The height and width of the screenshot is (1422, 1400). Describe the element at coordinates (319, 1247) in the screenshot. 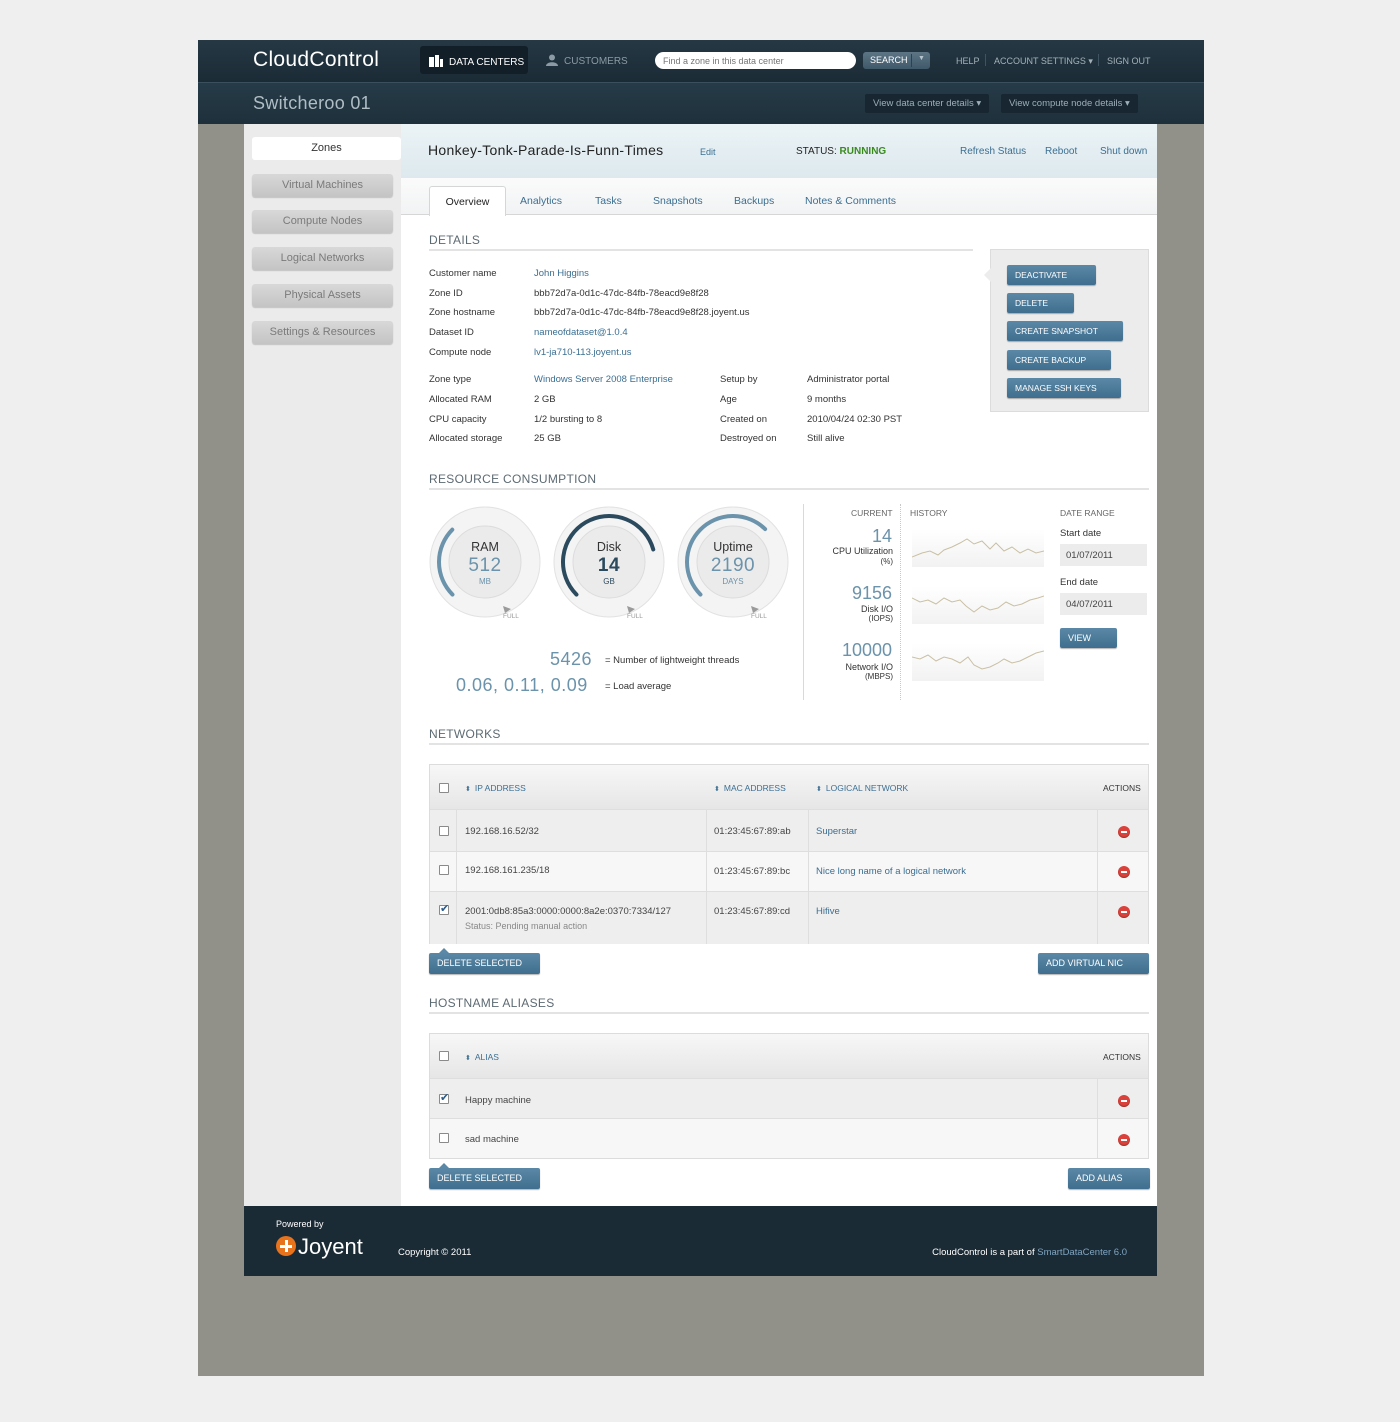

I see `joyent-logo: Joyent` at that location.